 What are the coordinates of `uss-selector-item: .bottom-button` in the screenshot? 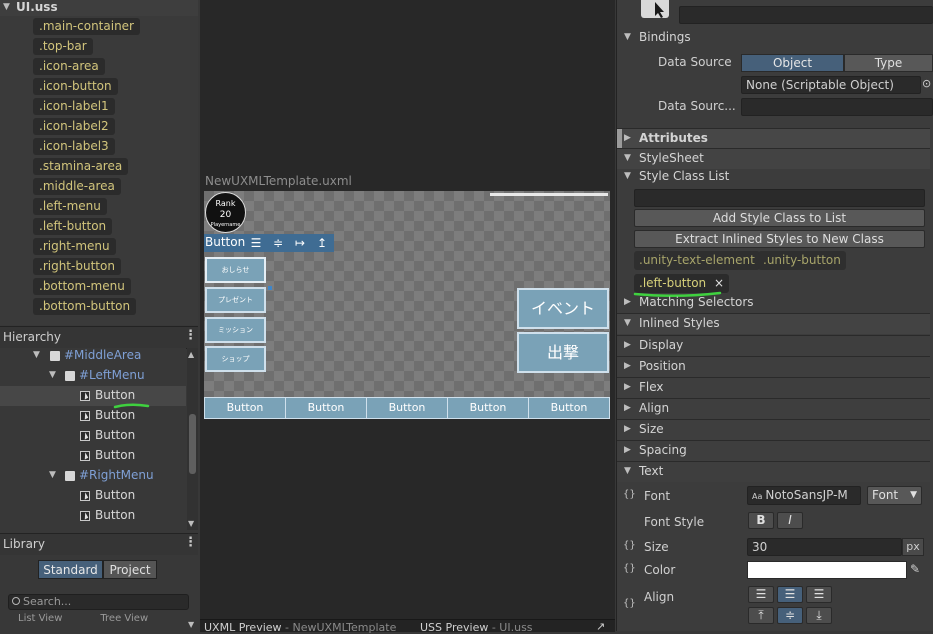 It's located at (85, 306).